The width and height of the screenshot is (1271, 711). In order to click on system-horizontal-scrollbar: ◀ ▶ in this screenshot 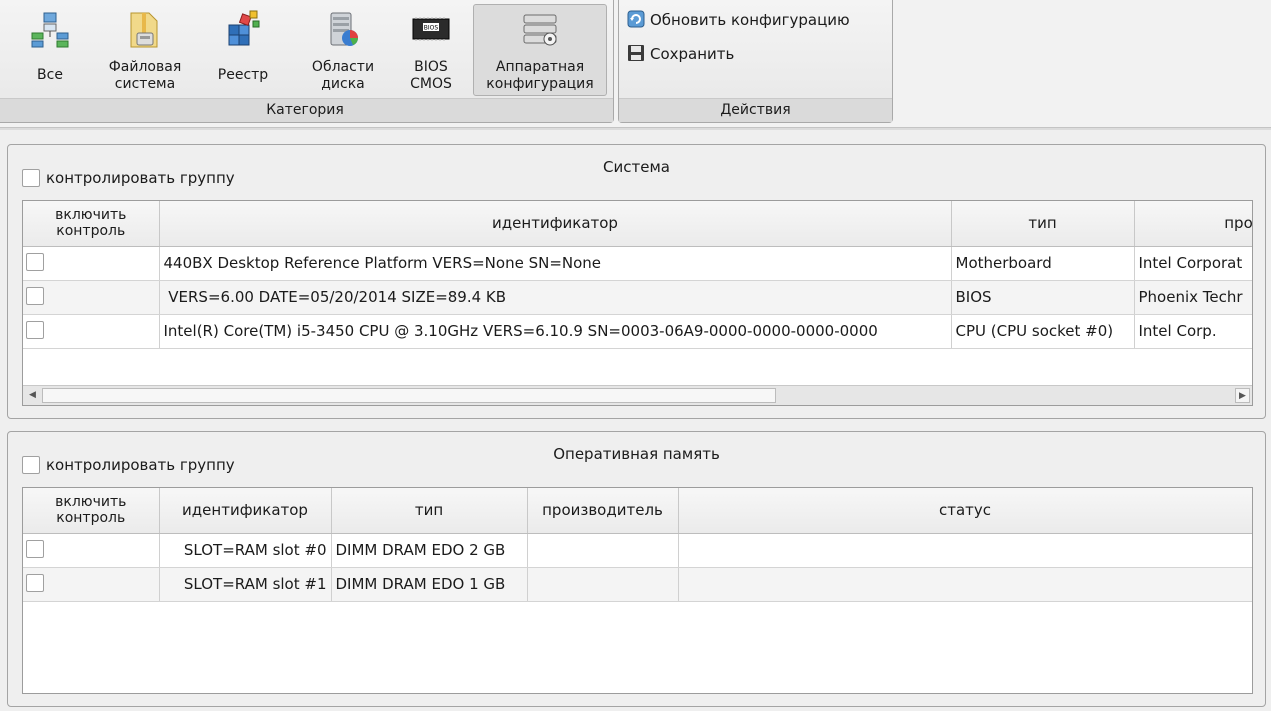, I will do `click(637, 395)`.